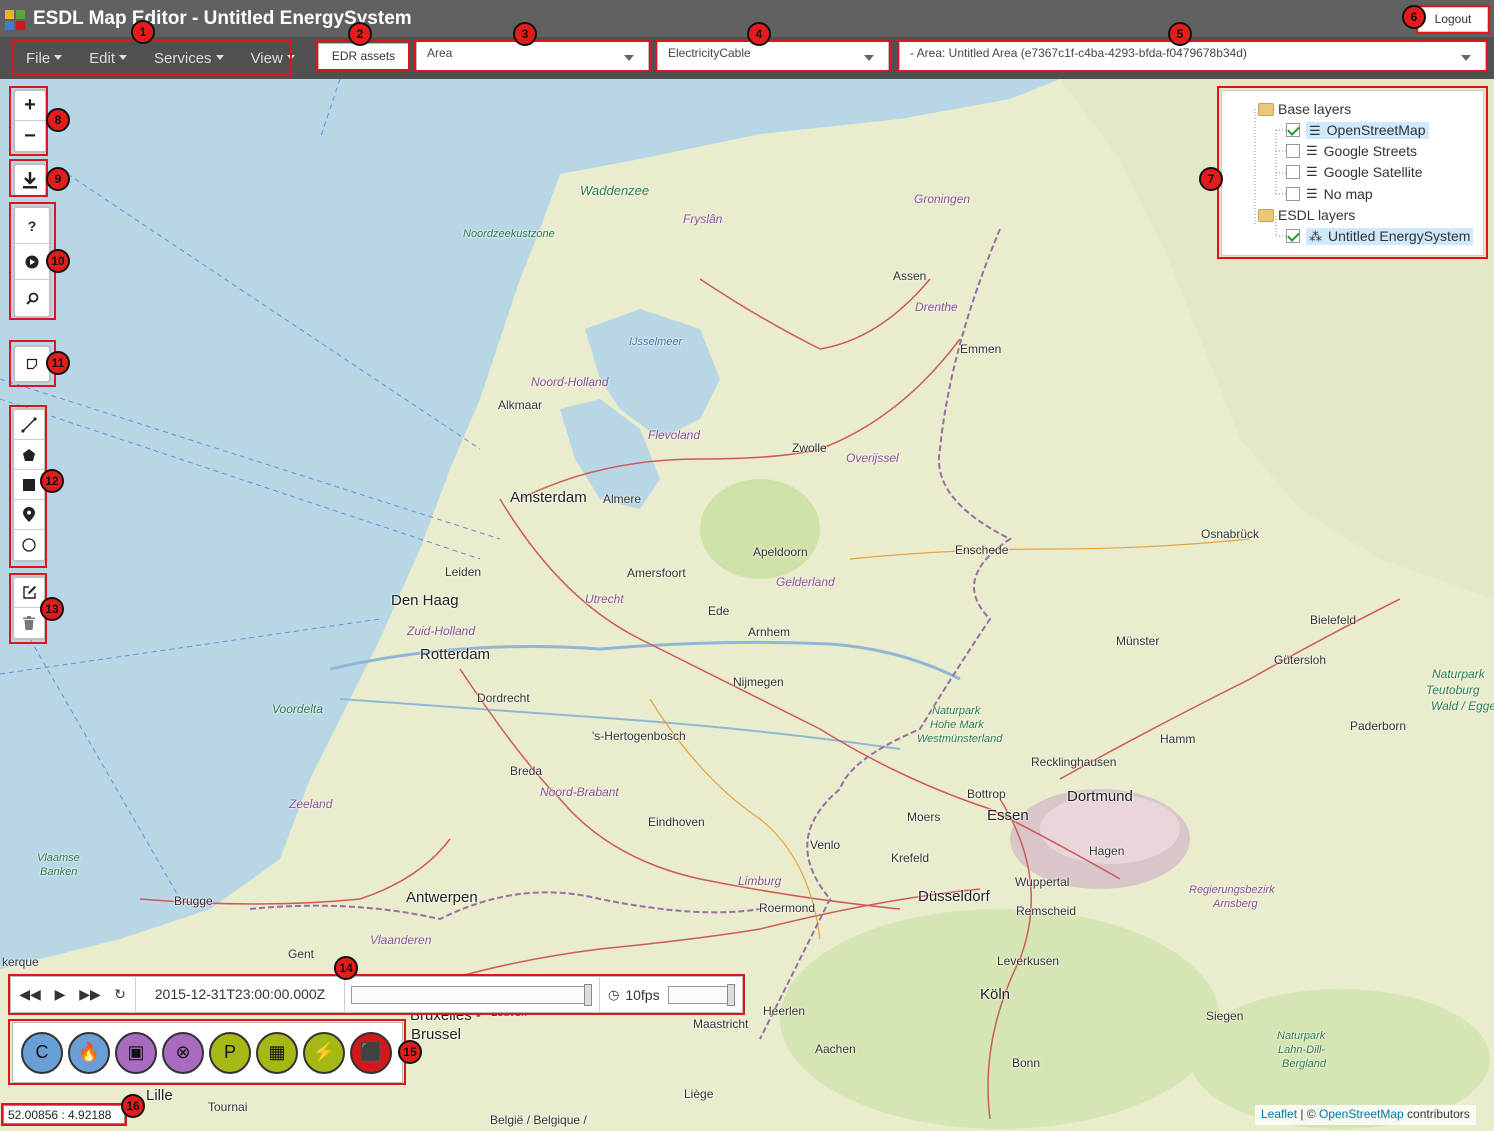  What do you see at coordinates (42, 1052) in the screenshot?
I see `consumer-asset-button: C` at bounding box center [42, 1052].